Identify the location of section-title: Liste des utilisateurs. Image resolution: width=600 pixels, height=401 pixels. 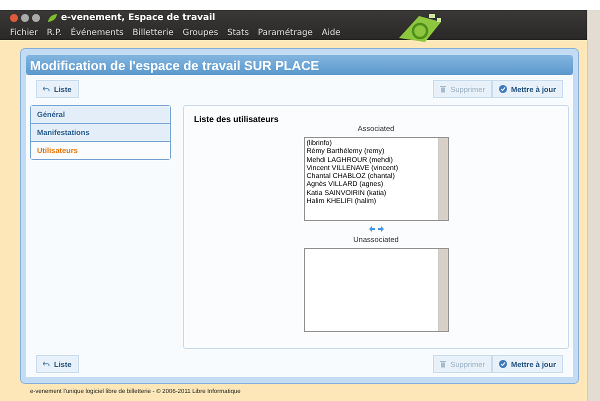
(236, 119).